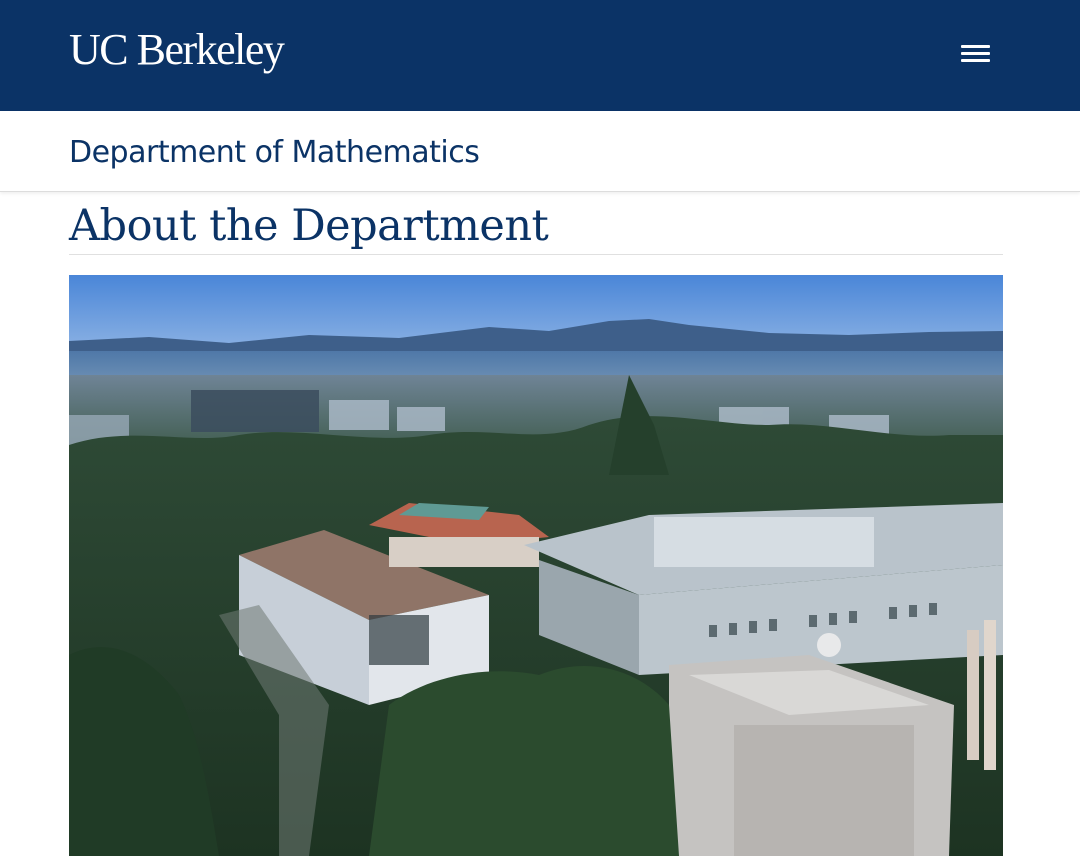 This screenshot has height=856, width=1080. Describe the element at coordinates (309, 226) in the screenshot. I see `page-title: About the Department` at that location.